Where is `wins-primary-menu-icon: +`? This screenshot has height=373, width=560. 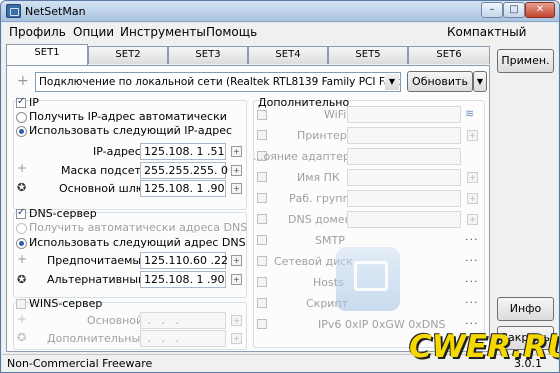
wins-primary-menu-icon: + is located at coordinates (236, 320).